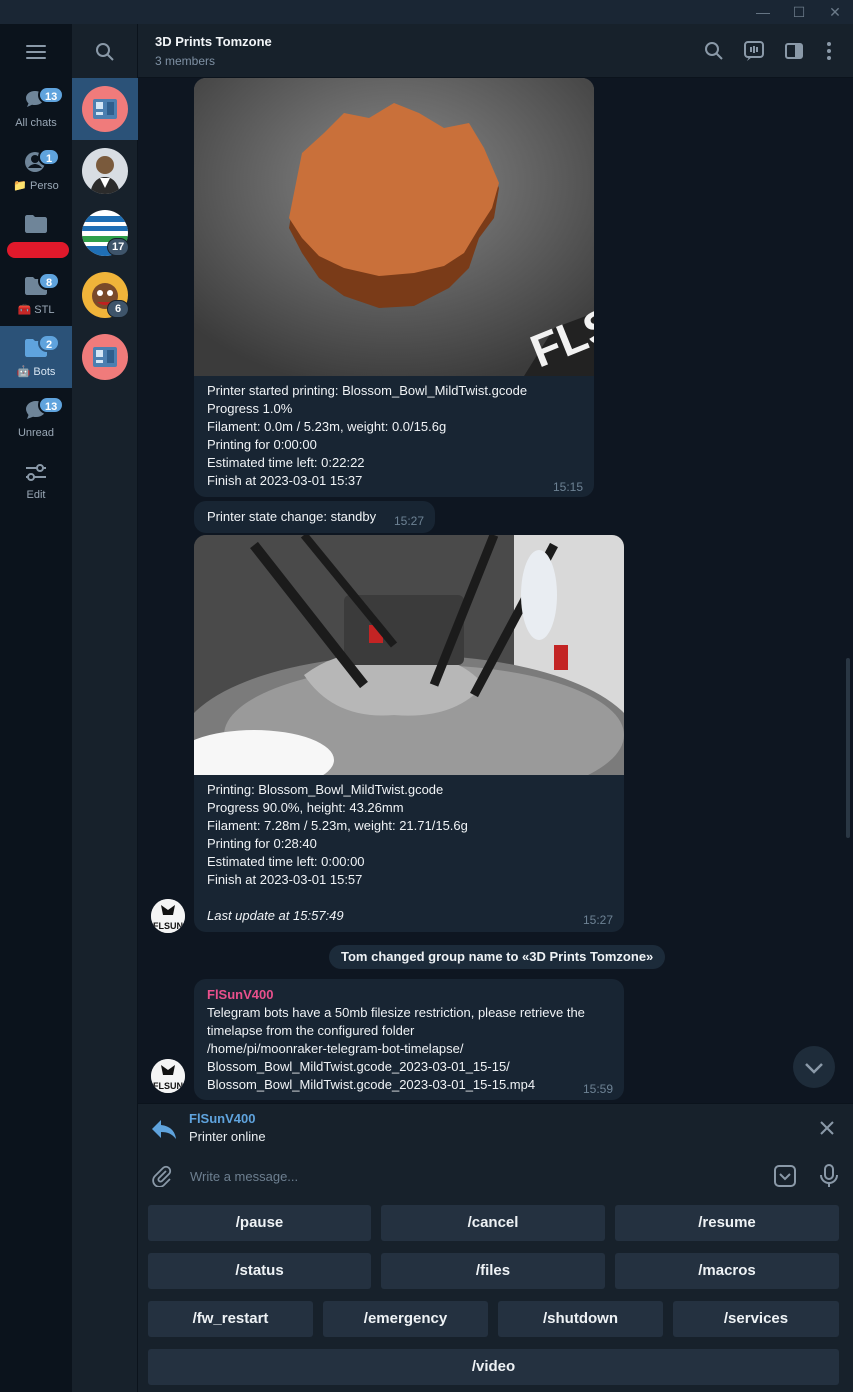 This screenshot has width=853, height=1392. What do you see at coordinates (105, 295) in the screenshot?
I see `chat-item: 6` at bounding box center [105, 295].